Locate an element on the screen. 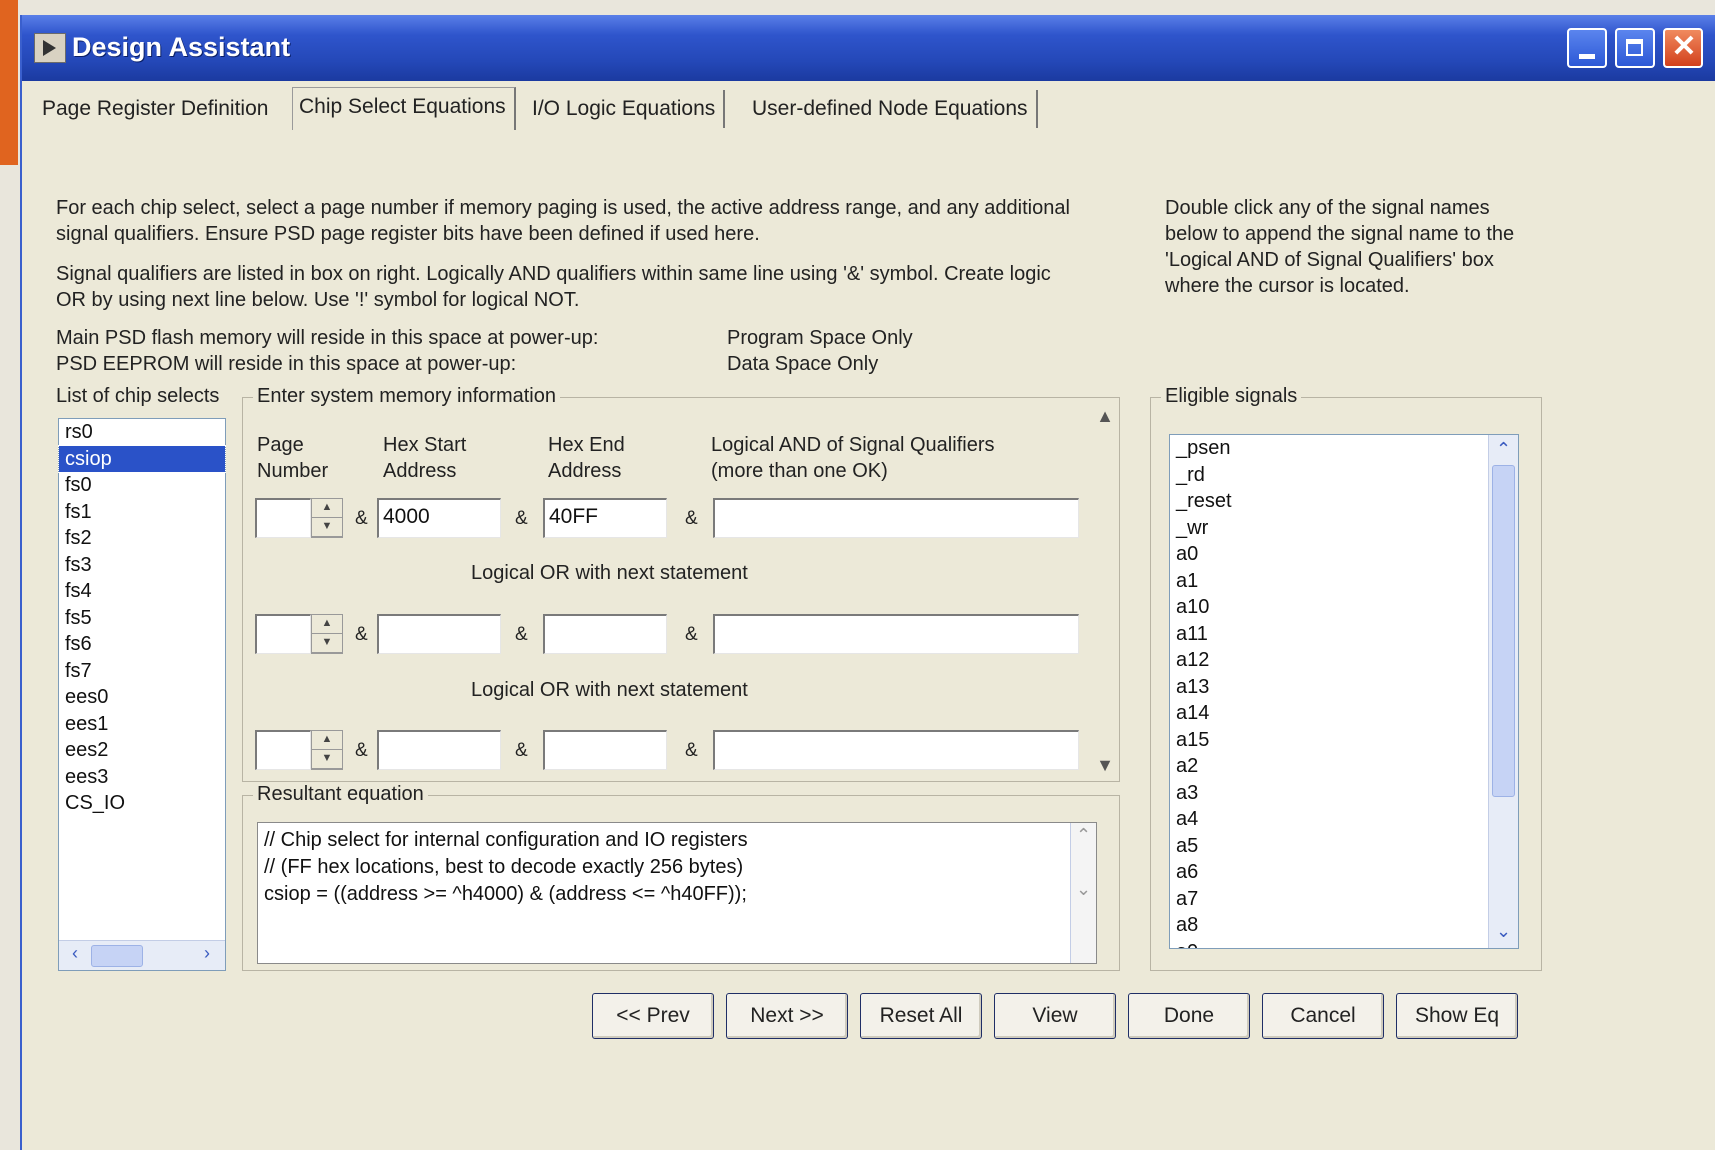 The height and width of the screenshot is (1150, 1715). view-button: View is located at coordinates (1055, 1016).